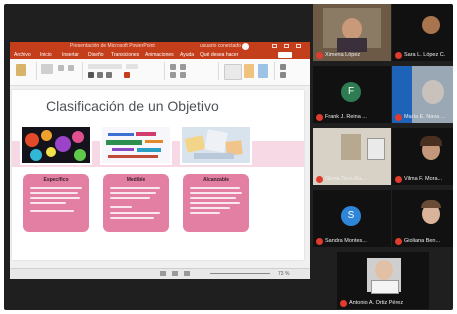 The image size is (457, 314). I want to click on slide-image-planets, so click(56, 145).